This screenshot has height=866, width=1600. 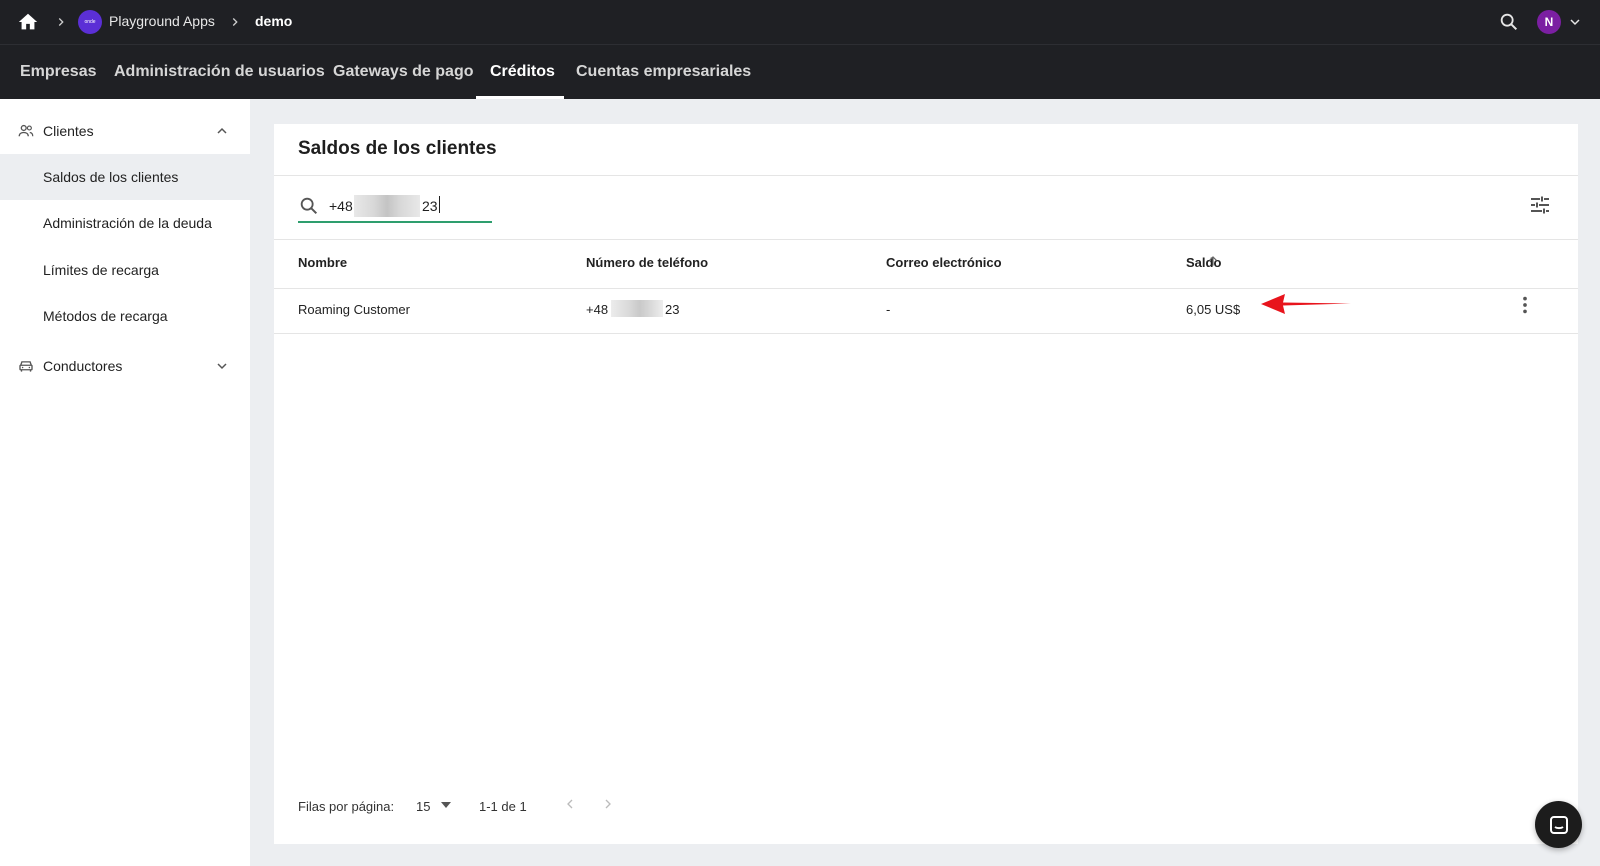 I want to click on filter-settings-icon, so click(x=1540, y=205).